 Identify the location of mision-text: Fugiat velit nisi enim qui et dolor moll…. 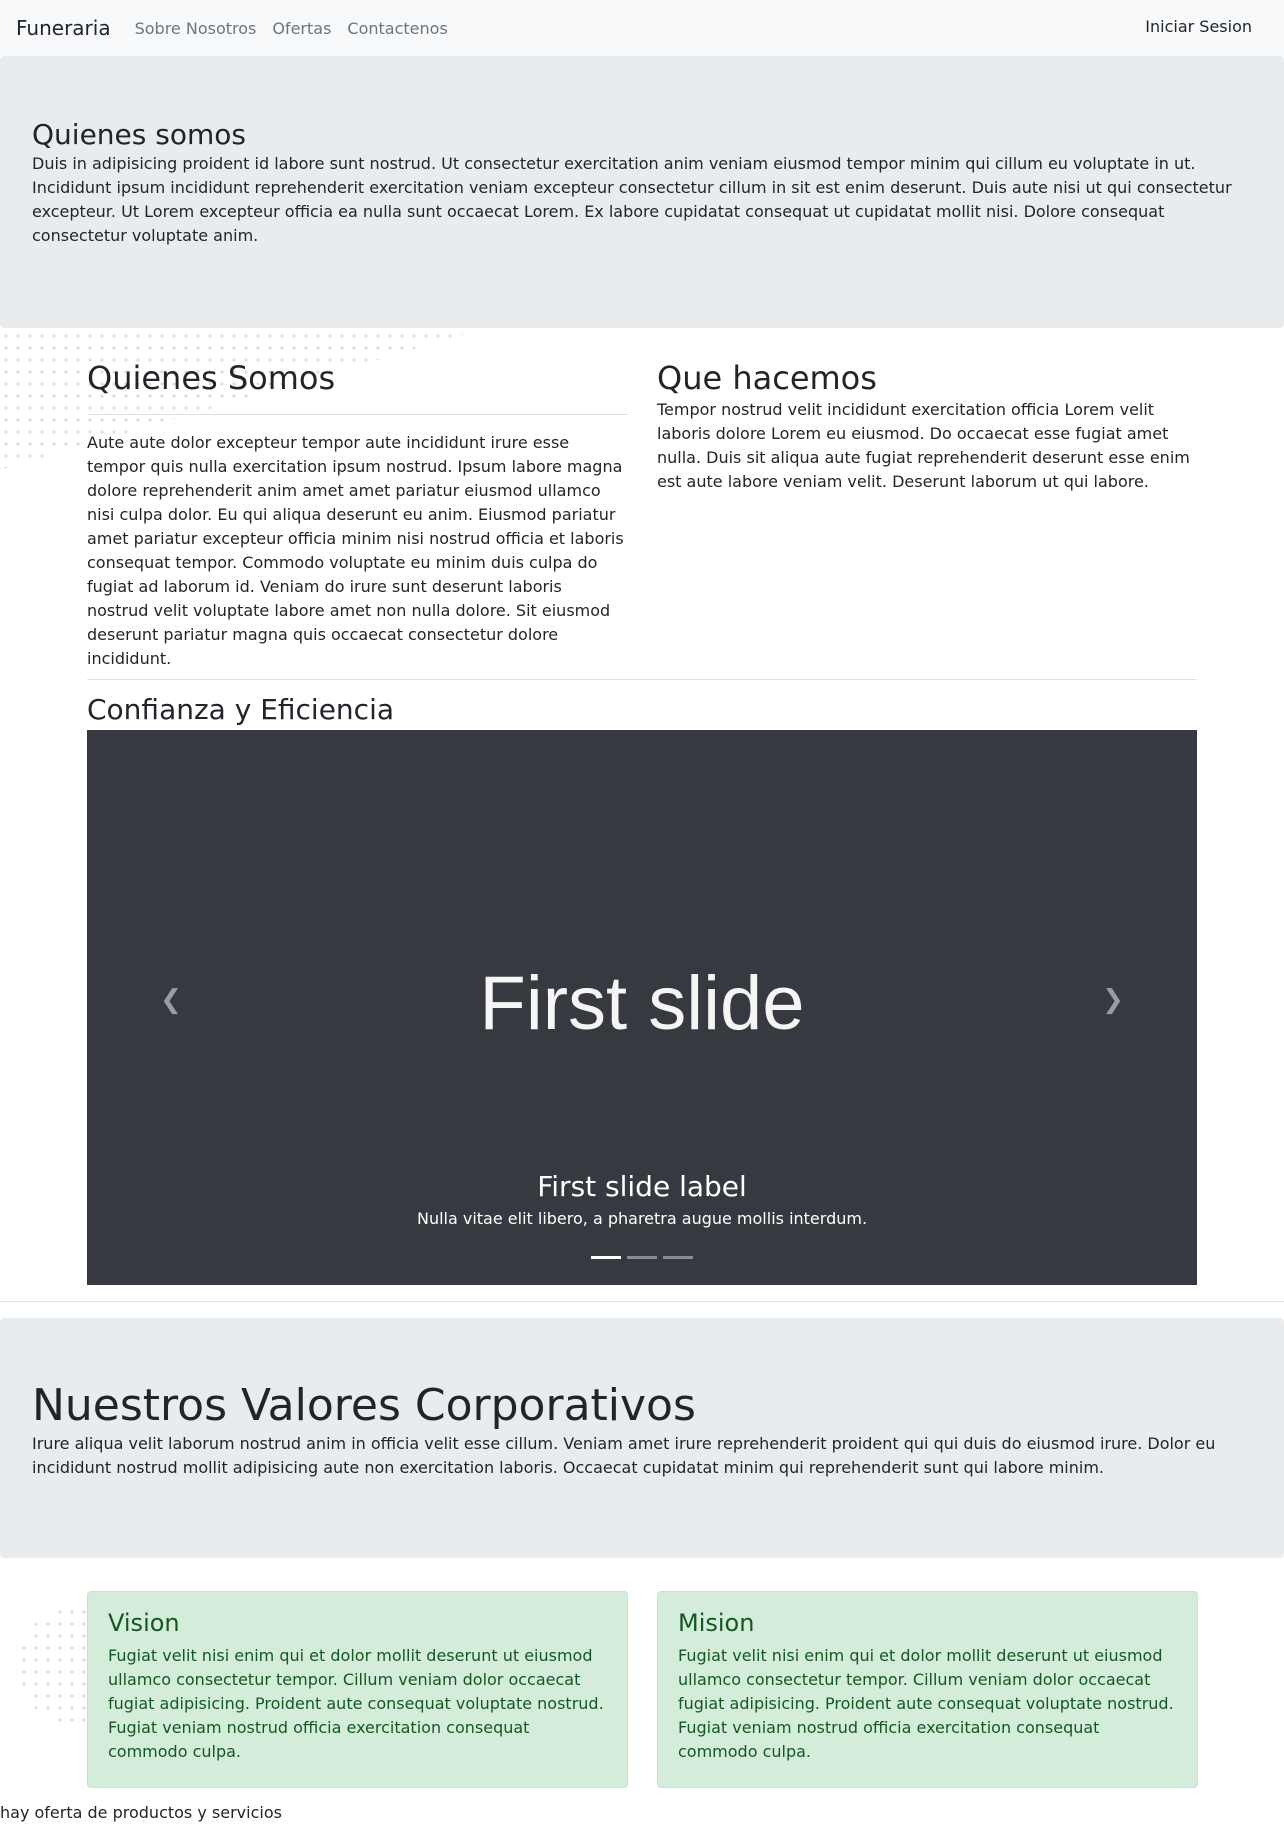
(926, 1703).